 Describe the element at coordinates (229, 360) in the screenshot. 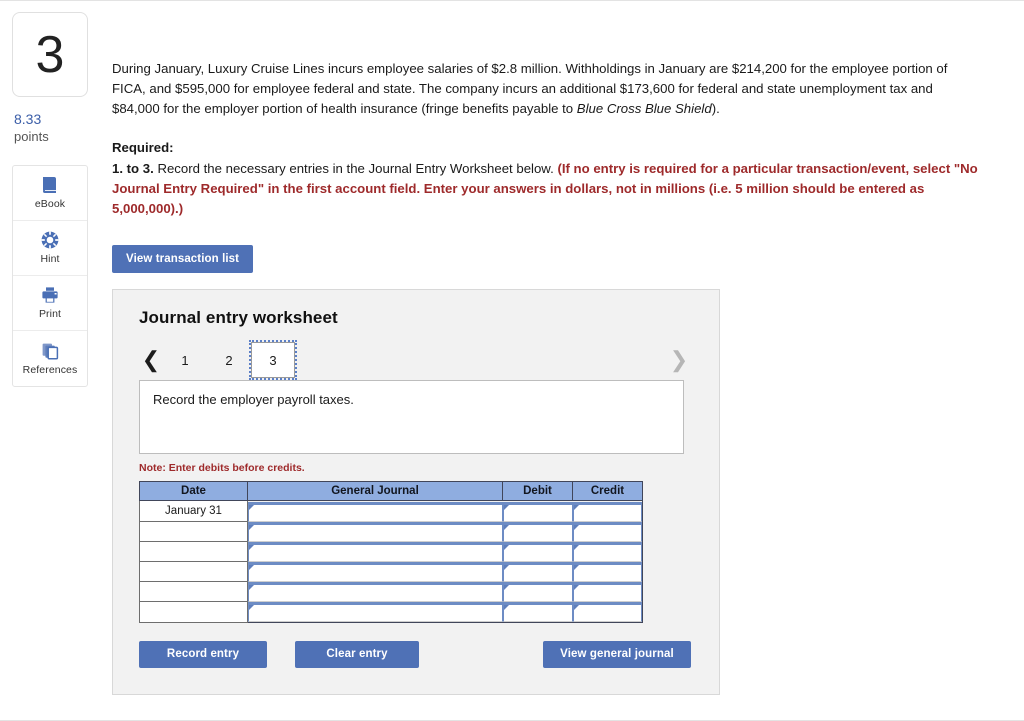

I see `worksheet-page-2: 2` at that location.